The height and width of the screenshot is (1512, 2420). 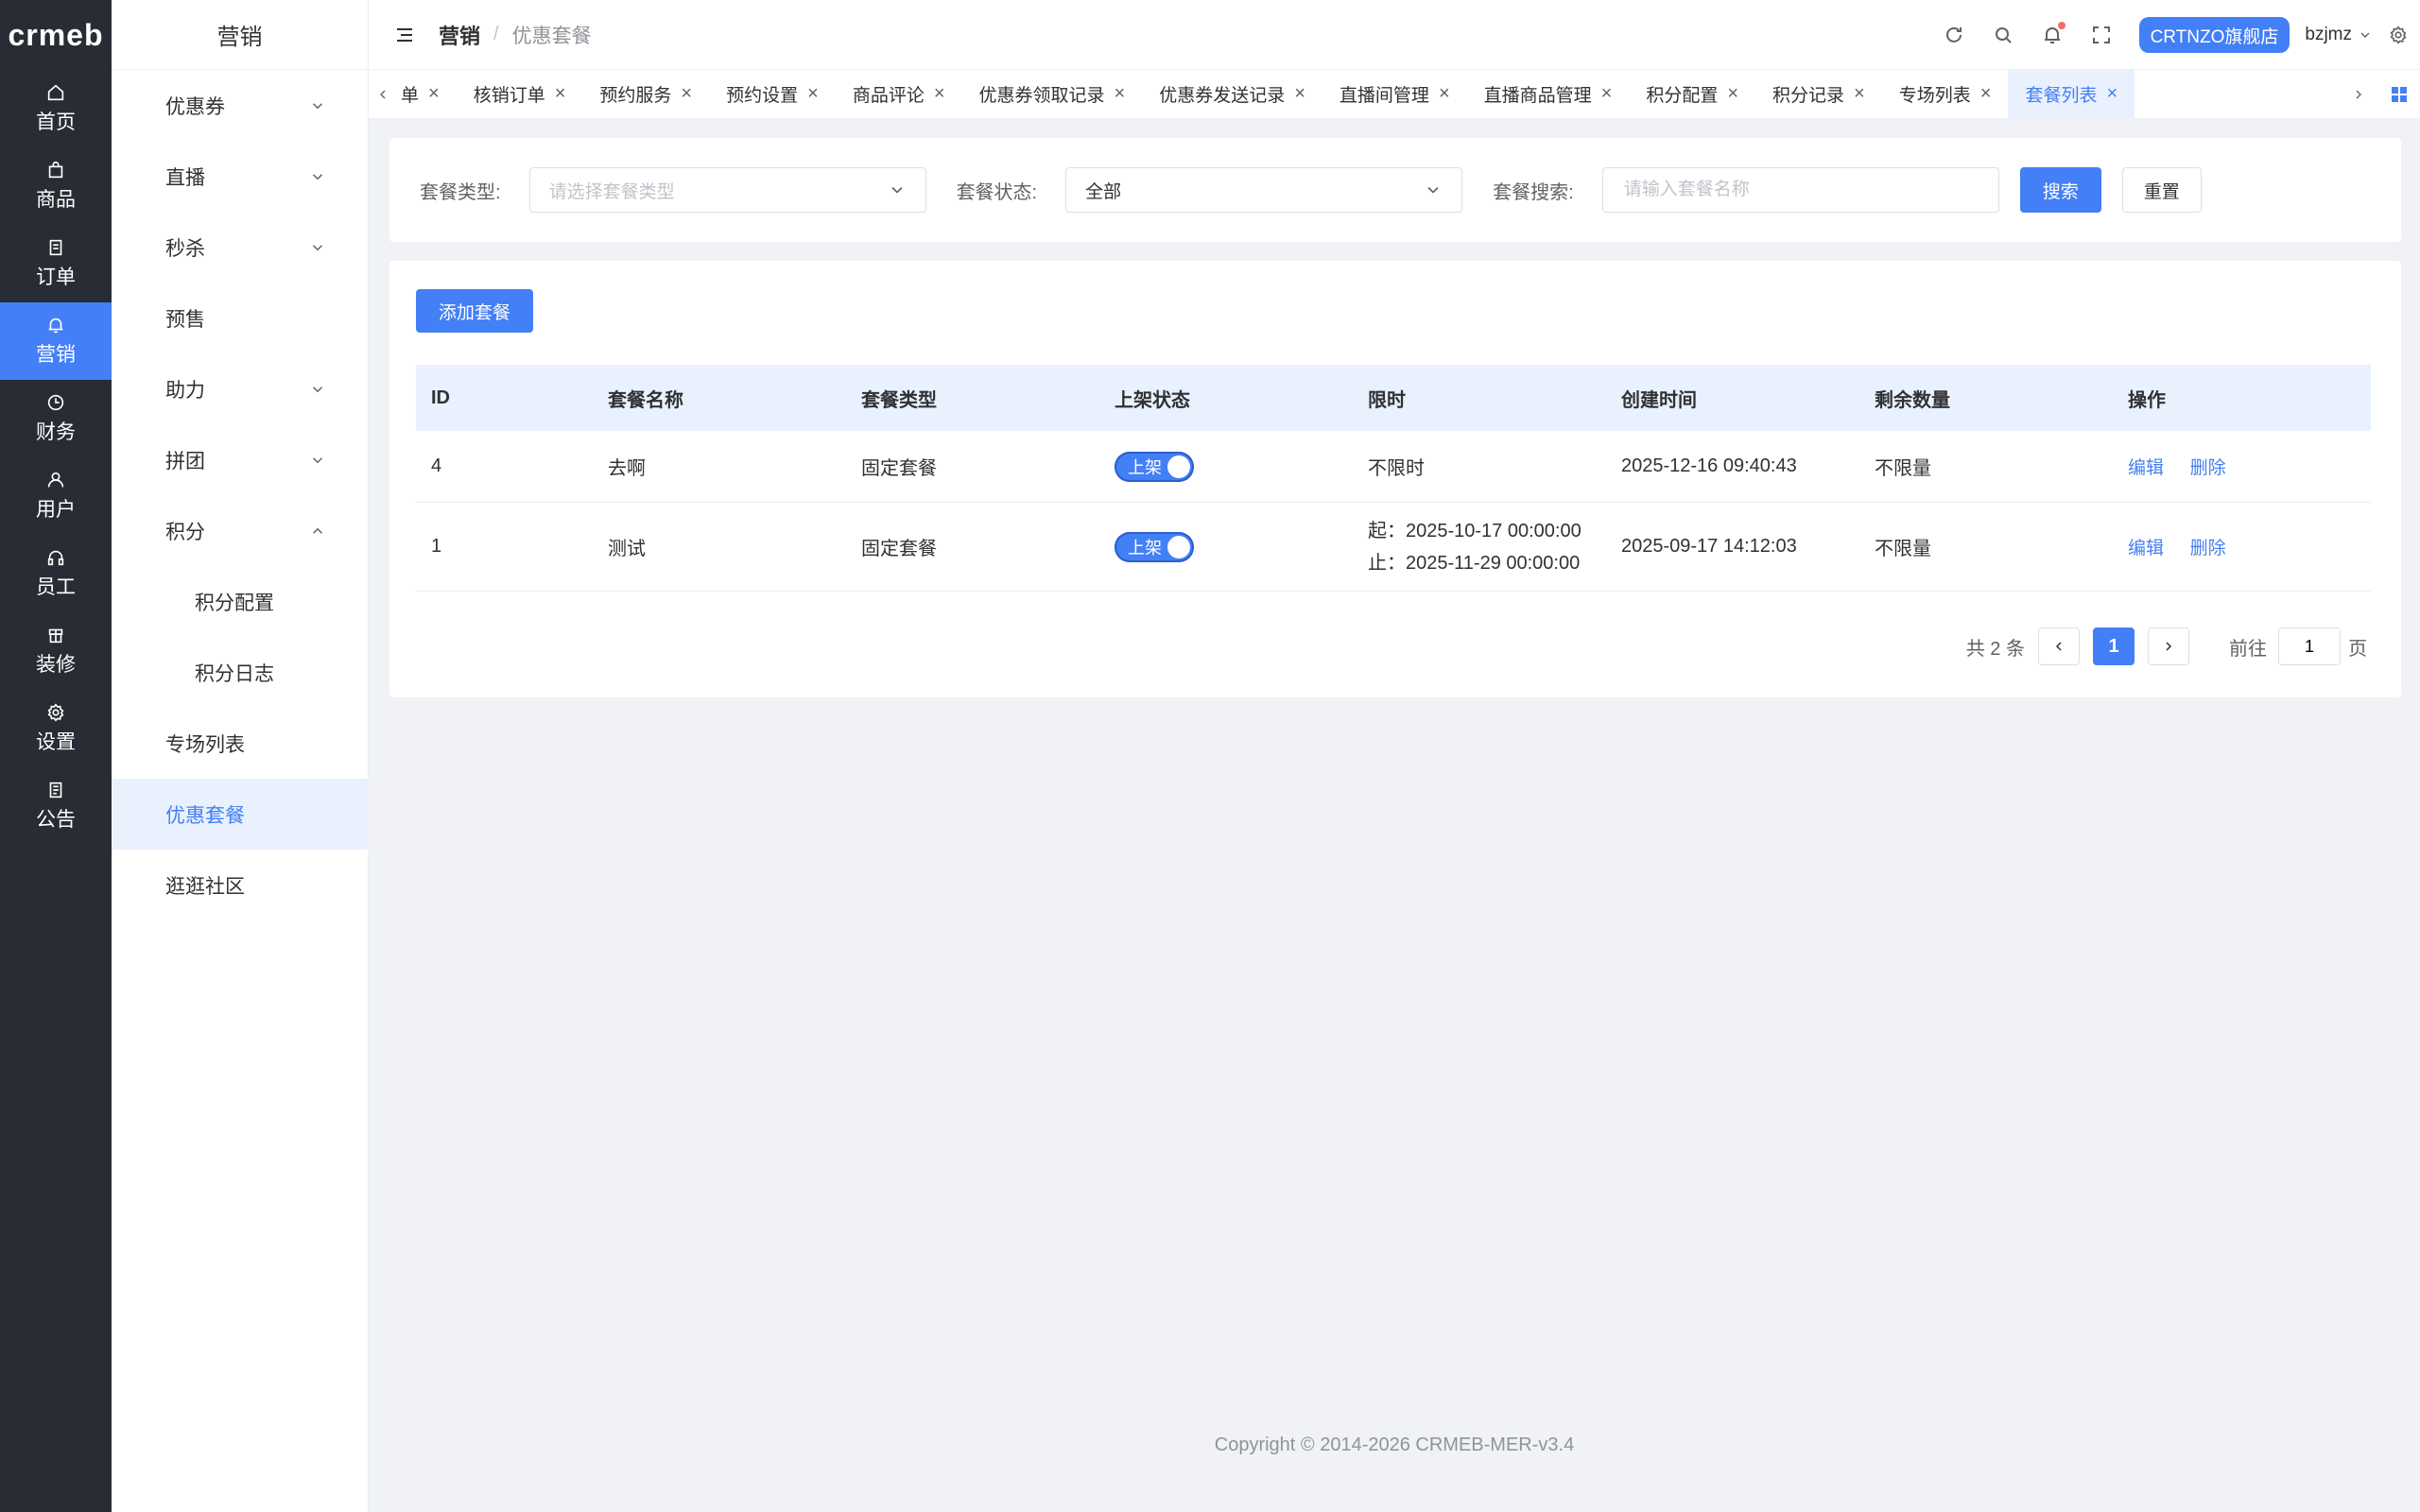 I want to click on add-package-button: 添加套餐, so click(x=475, y=311).